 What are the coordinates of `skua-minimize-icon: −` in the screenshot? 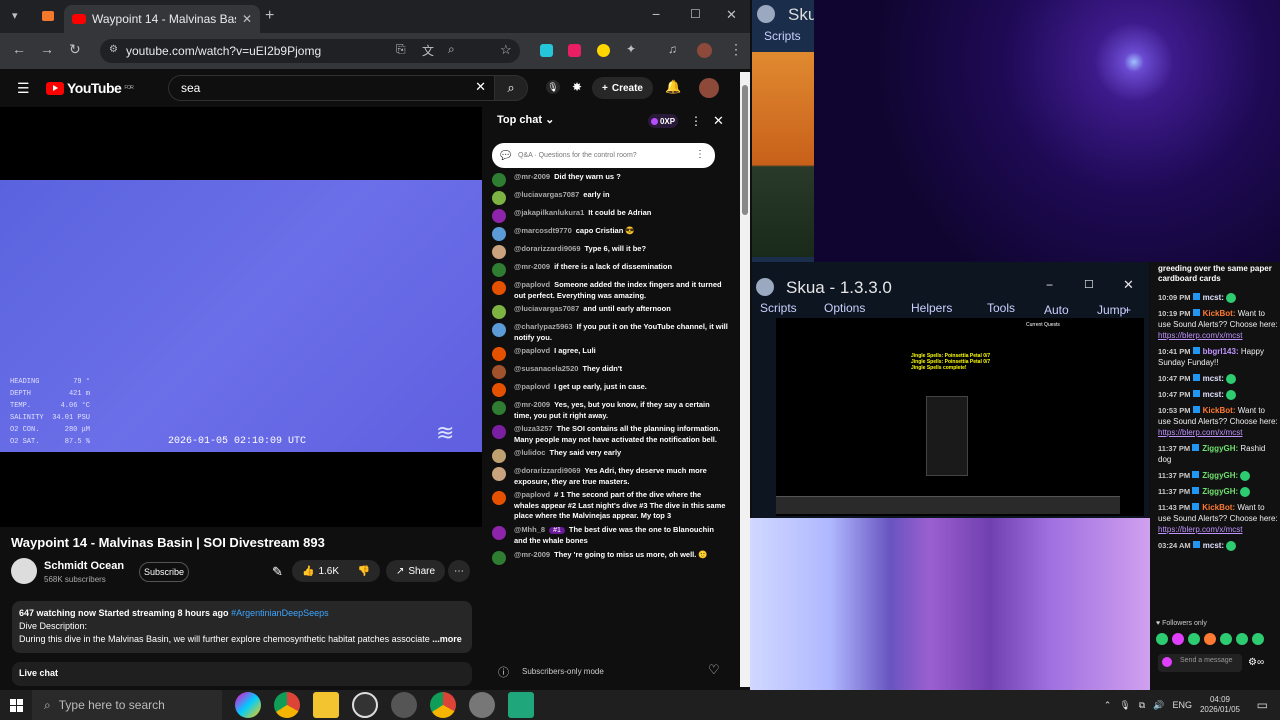 It's located at (1049, 285).